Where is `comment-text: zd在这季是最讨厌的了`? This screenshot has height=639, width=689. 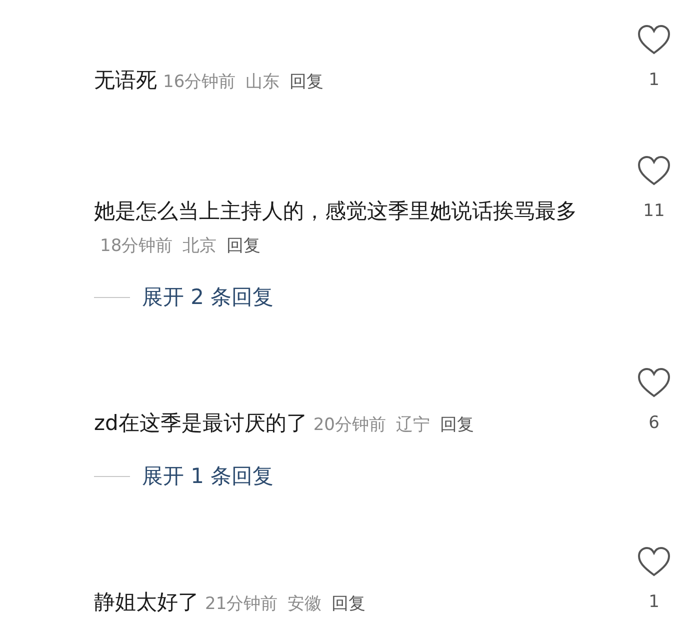
comment-text: zd在这季是最讨厌的了 is located at coordinates (201, 423).